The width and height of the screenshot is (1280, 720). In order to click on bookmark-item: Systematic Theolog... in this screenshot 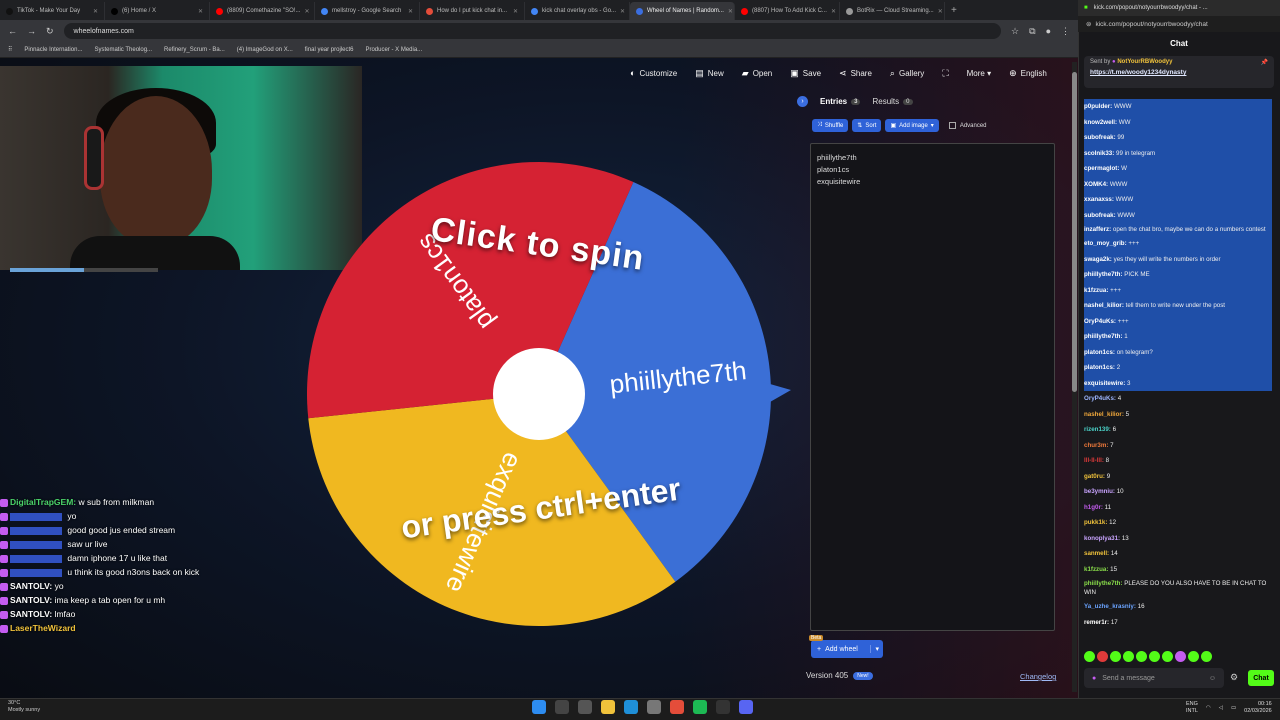, I will do `click(123, 50)`.